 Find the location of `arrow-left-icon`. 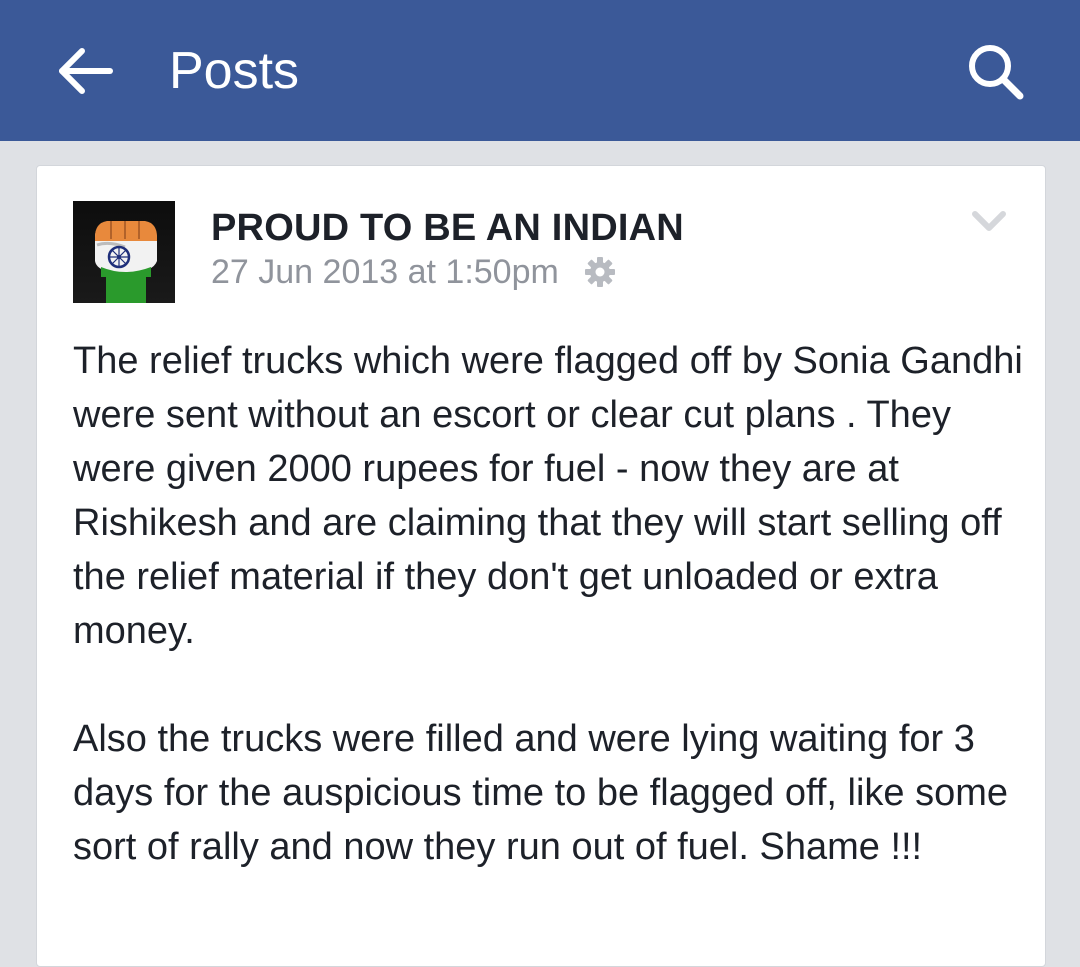

arrow-left-icon is located at coordinates (86, 71).